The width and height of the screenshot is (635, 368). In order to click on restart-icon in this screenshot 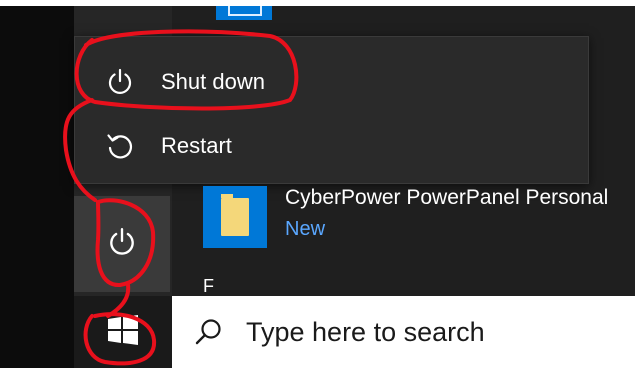, I will do `click(135, 146)`.